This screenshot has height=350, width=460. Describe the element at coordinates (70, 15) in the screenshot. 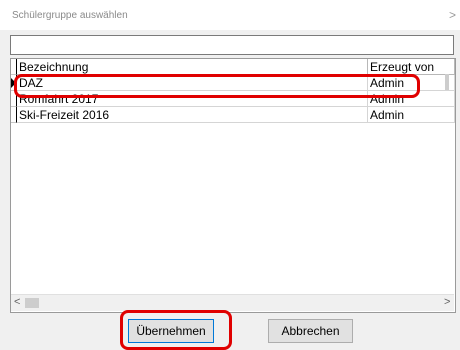

I see `dialog-title: Schülergruppe auswählen` at that location.